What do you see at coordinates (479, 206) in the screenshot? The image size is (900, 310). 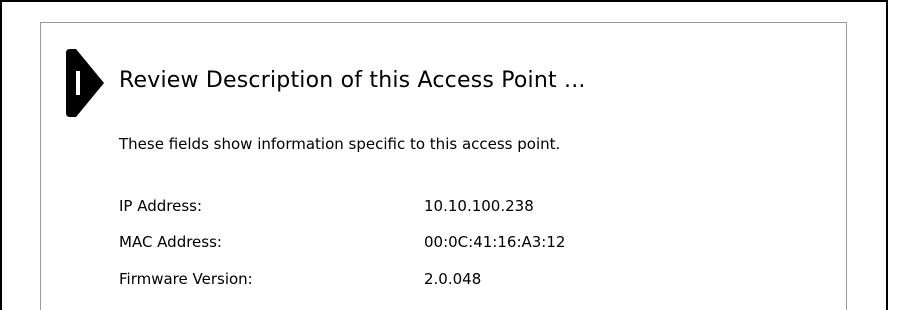 I see `ip-address-value: 10.10.100.238` at bounding box center [479, 206].